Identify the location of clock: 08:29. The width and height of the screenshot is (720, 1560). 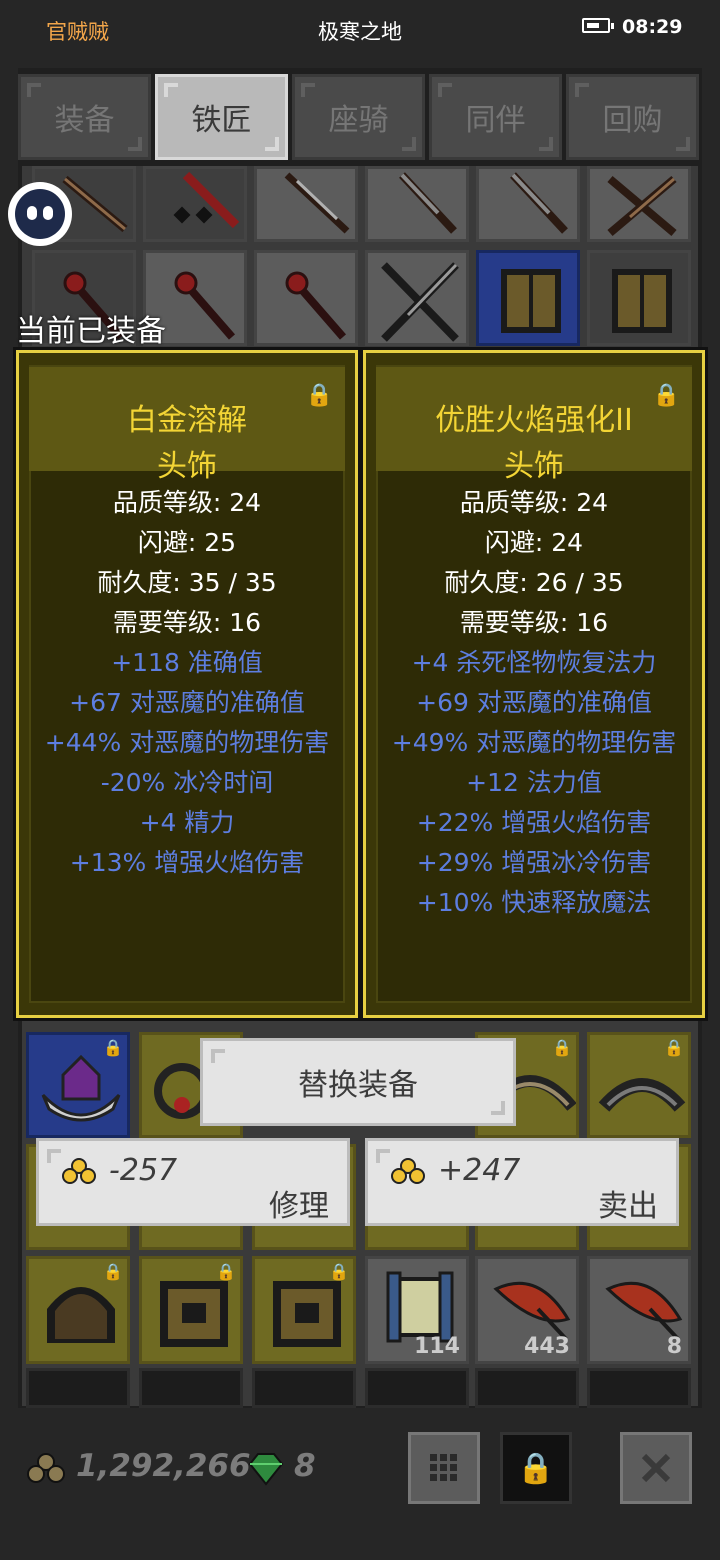
(652, 27).